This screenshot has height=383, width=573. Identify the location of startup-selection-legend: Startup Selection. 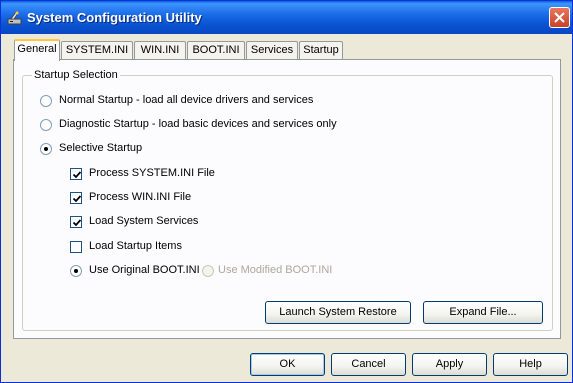
(76, 75).